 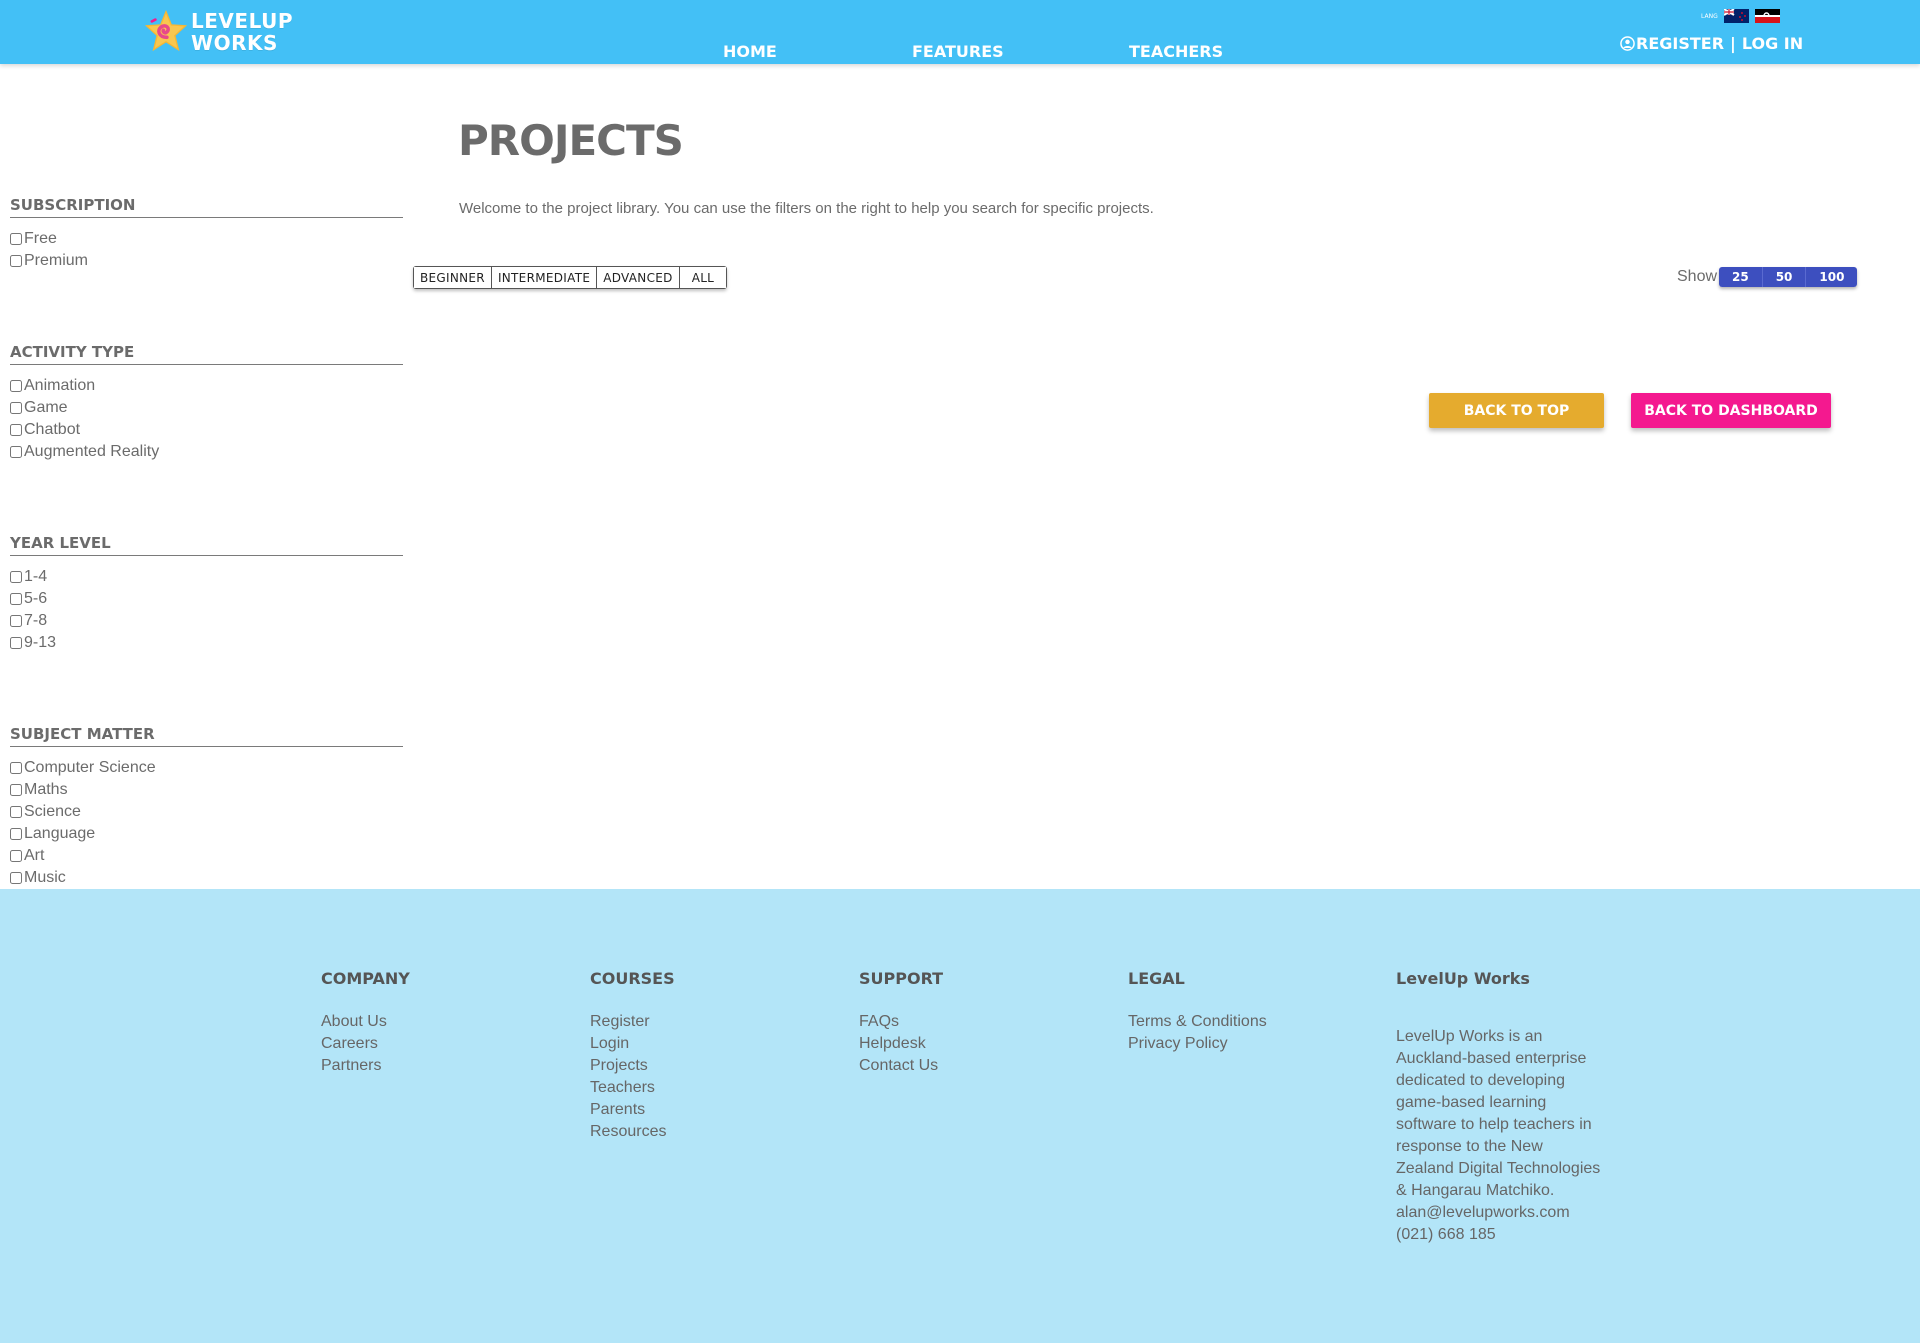 What do you see at coordinates (56, 260) in the screenshot?
I see `option-label: Premium` at bounding box center [56, 260].